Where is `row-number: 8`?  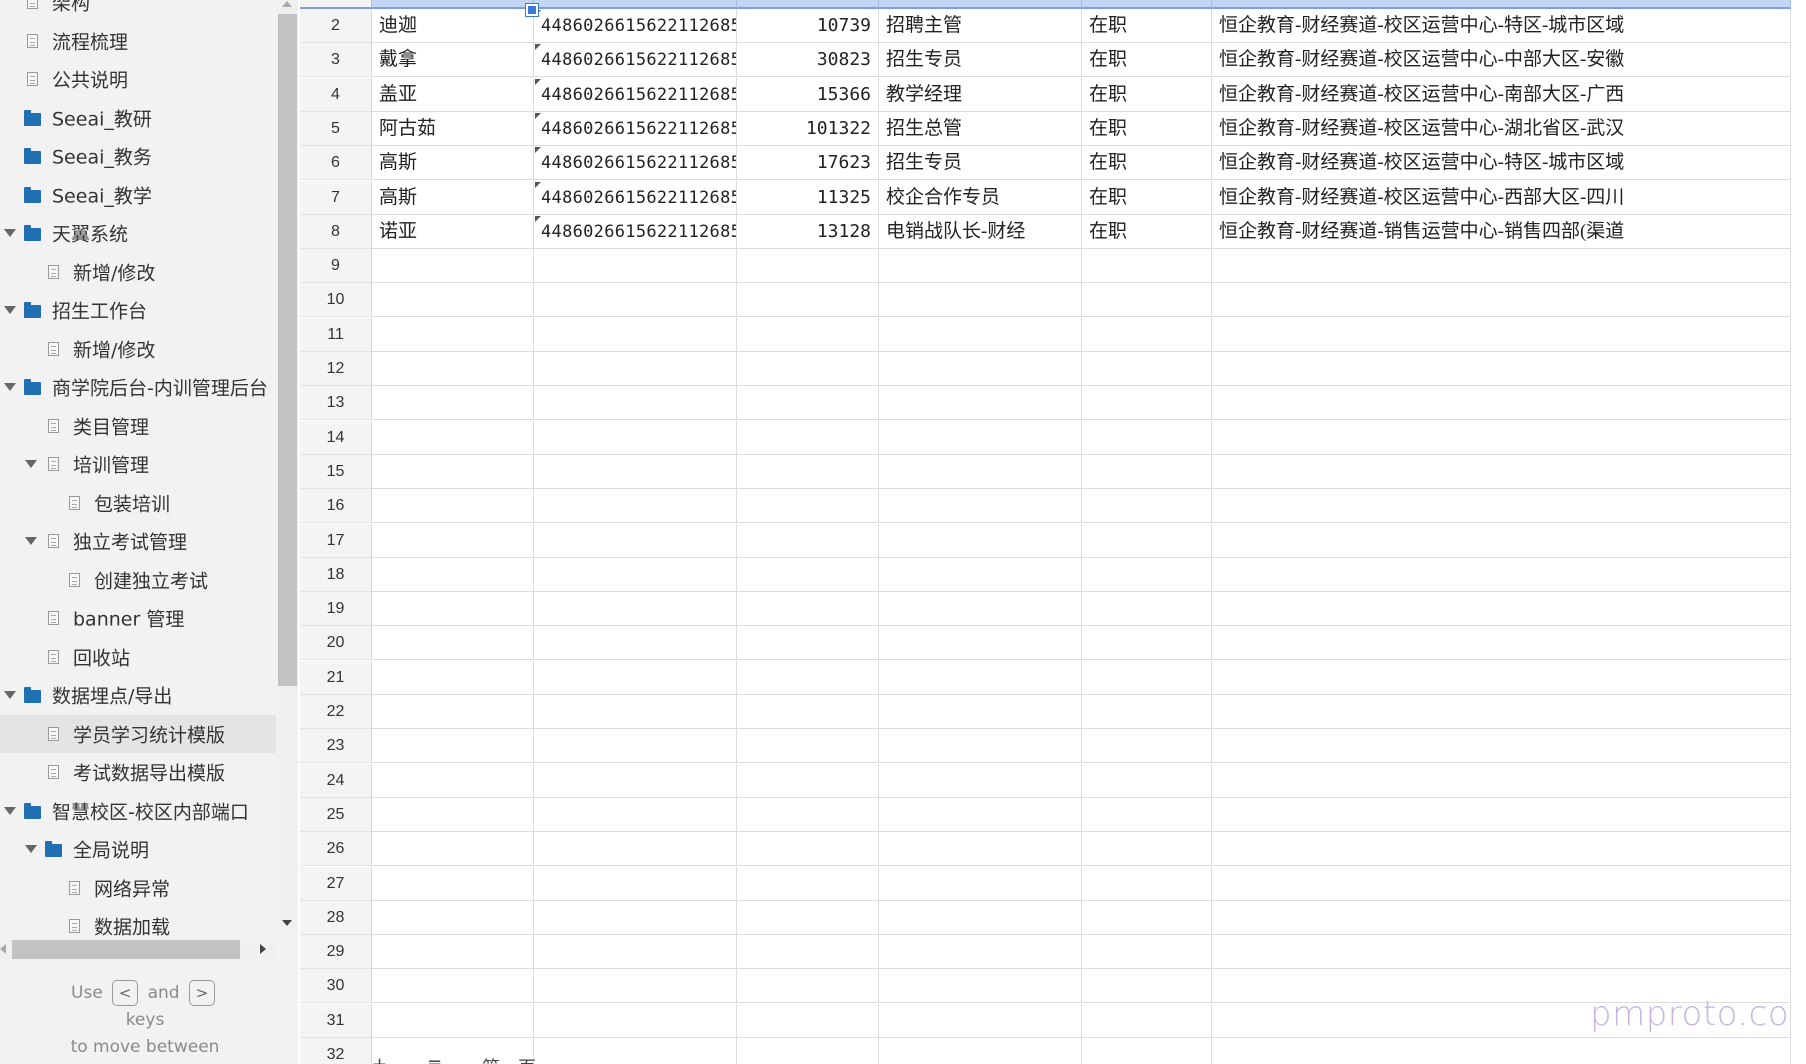 row-number: 8 is located at coordinates (336, 231).